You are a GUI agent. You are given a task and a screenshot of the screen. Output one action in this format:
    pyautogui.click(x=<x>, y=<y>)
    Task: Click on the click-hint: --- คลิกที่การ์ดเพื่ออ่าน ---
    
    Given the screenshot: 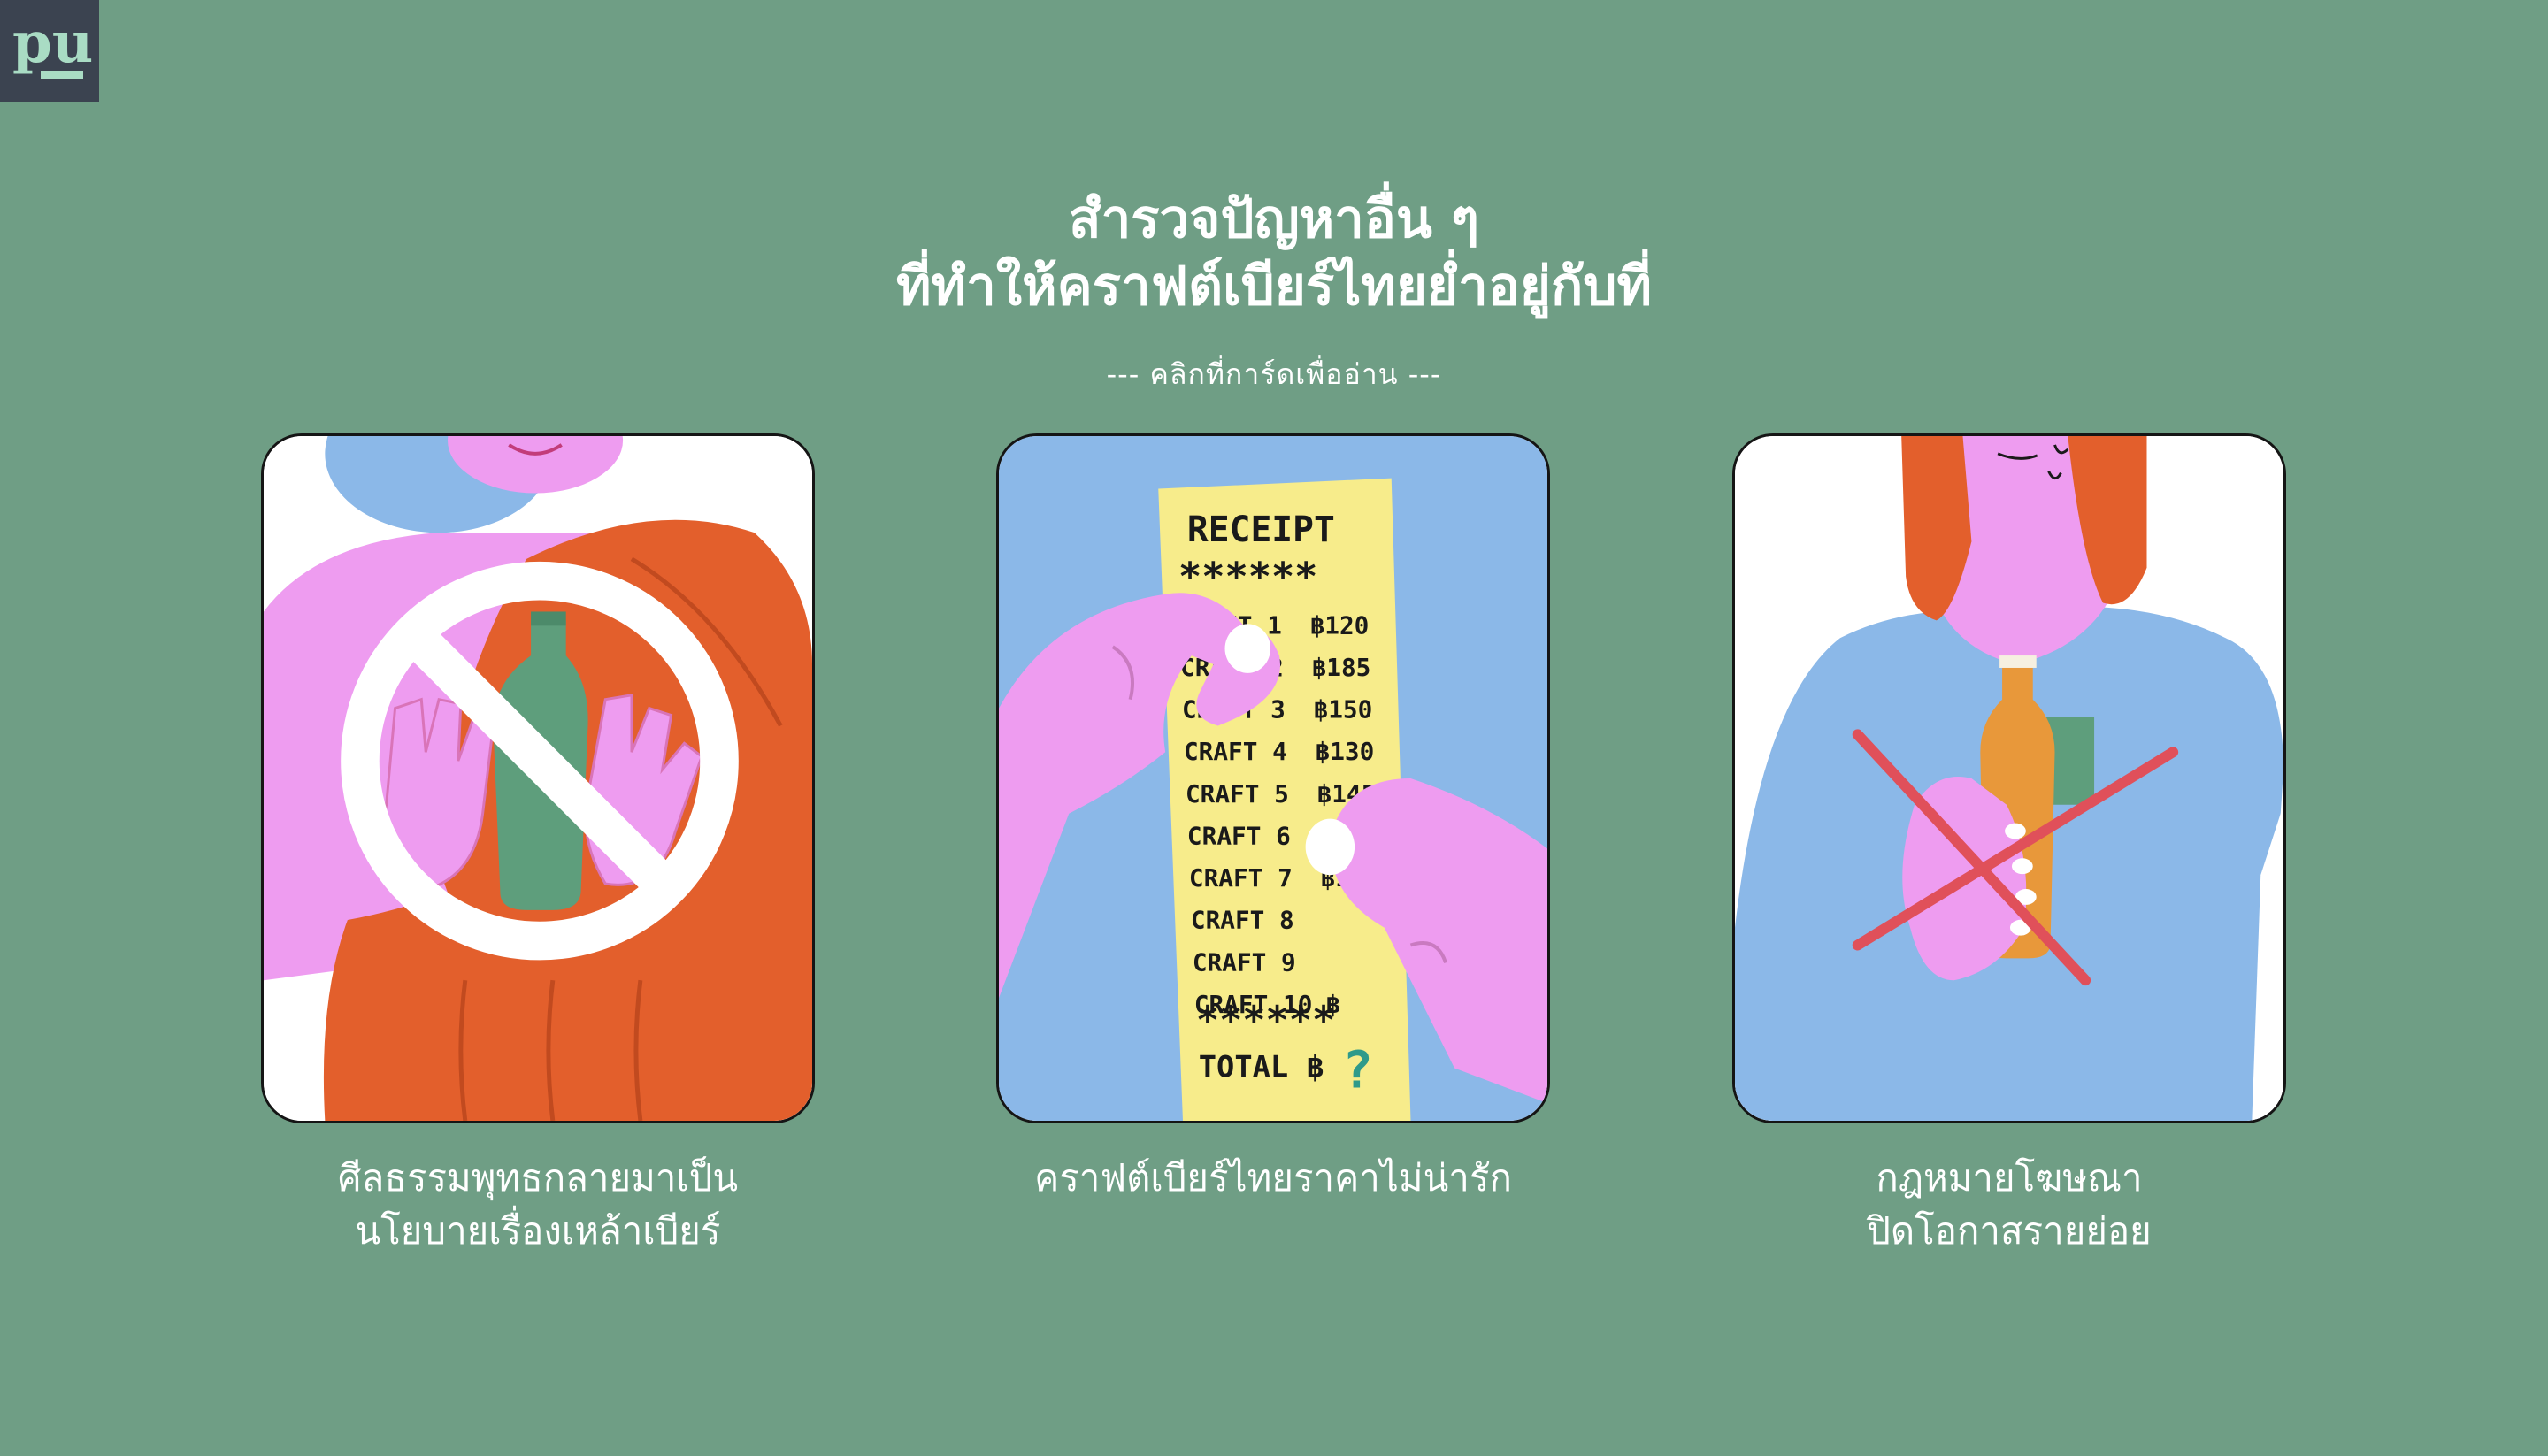 What is the action you would take?
    pyautogui.click(x=1274, y=374)
    